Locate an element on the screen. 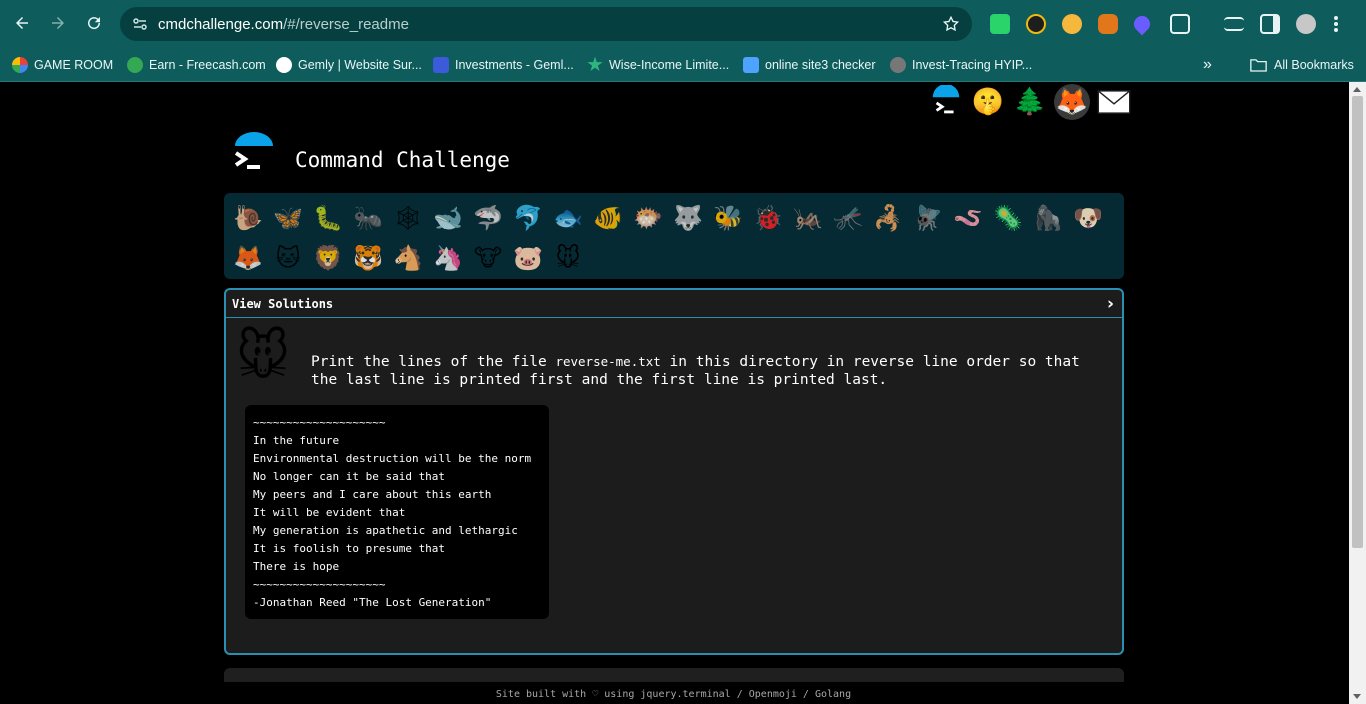 This screenshot has width=1366, height=704. browser-toolbar: cmdchallenge.com/#/reverse_readme is located at coordinates (683, 23).